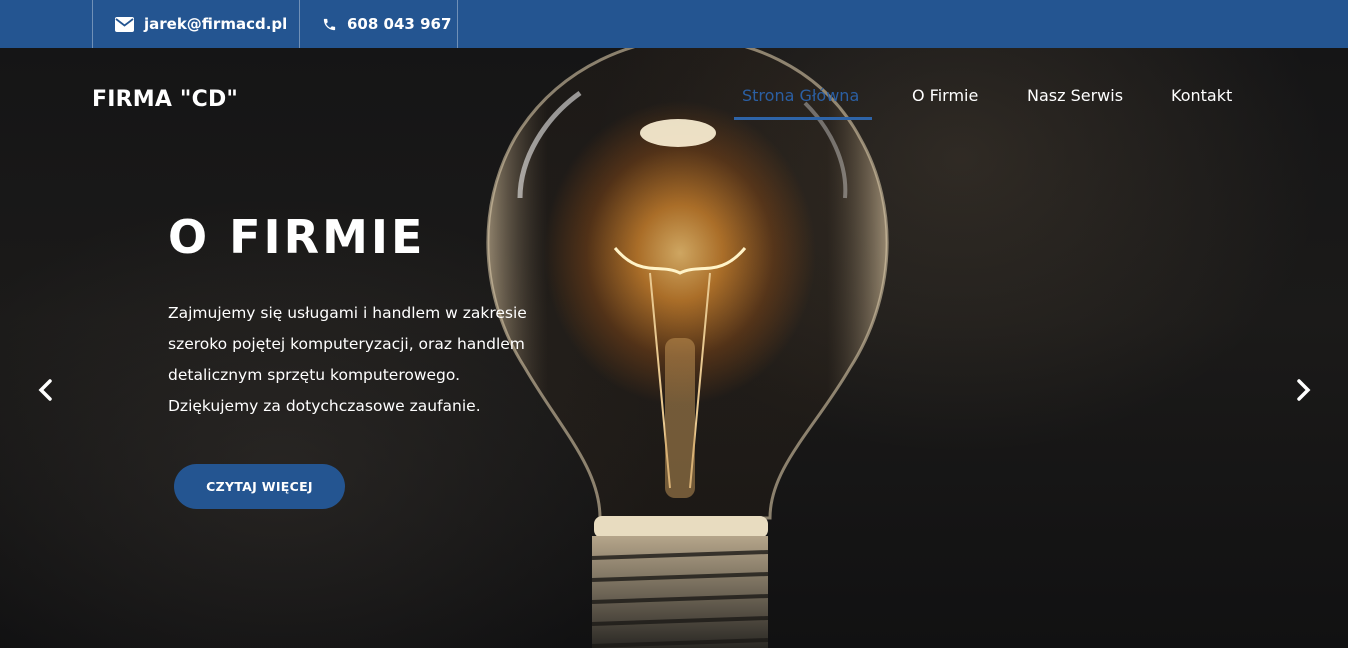 This screenshot has width=1348, height=648. I want to click on slider-prev-button, so click(45, 390).